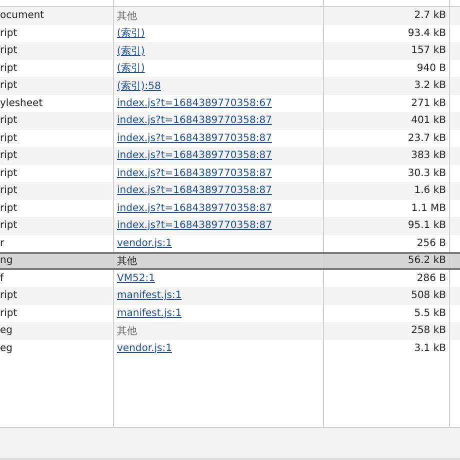 The height and width of the screenshot is (460, 460). What do you see at coordinates (427, 260) in the screenshot?
I see `table-cell: 56.2 kB` at bounding box center [427, 260].